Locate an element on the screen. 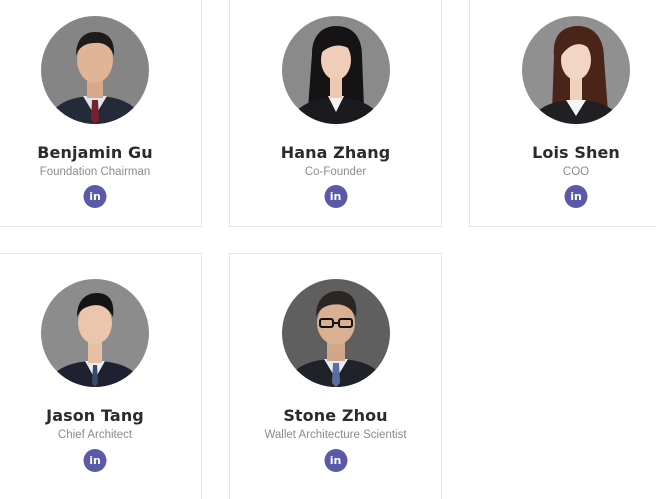  member-name: Lois Shen is located at coordinates (576, 152).